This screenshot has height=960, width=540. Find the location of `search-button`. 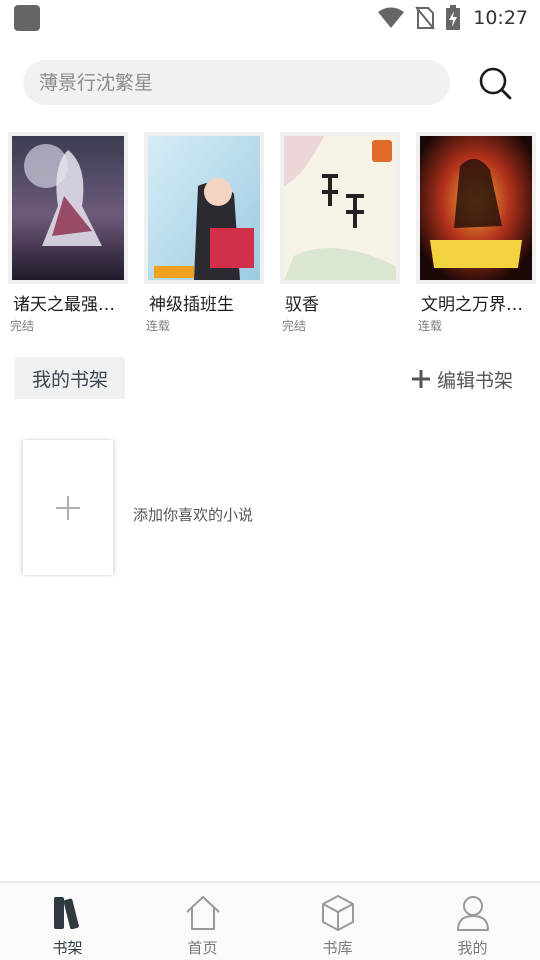

search-button is located at coordinates (495, 83).